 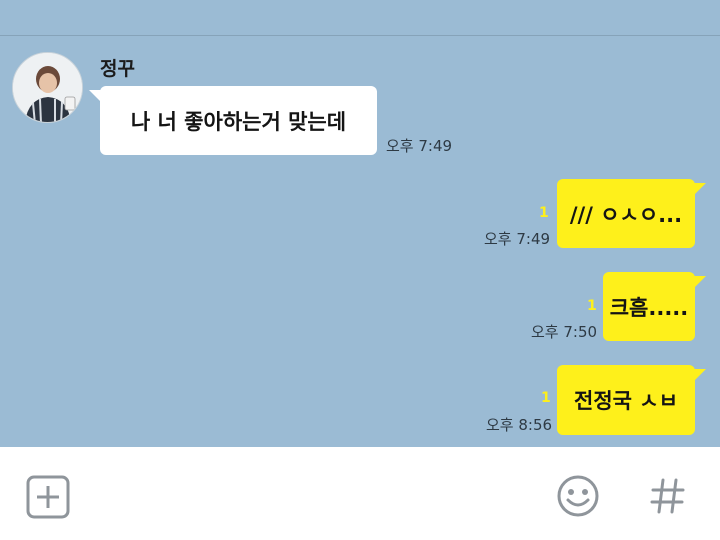 I want to click on message-text: 나 너 좋아하는거 맞는데, so click(x=238, y=121).